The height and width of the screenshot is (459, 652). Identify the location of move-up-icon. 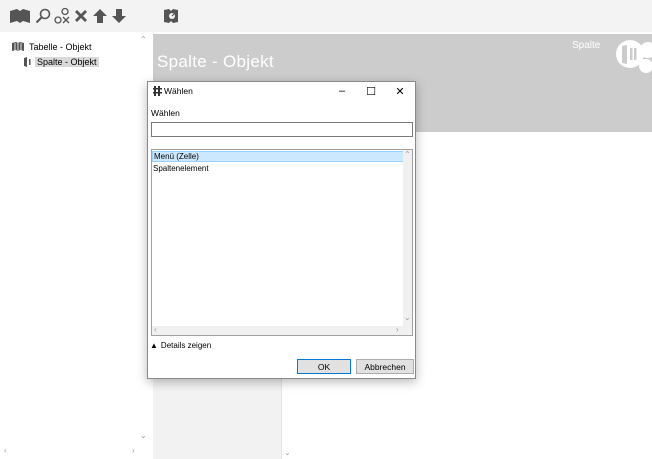
(100, 16).